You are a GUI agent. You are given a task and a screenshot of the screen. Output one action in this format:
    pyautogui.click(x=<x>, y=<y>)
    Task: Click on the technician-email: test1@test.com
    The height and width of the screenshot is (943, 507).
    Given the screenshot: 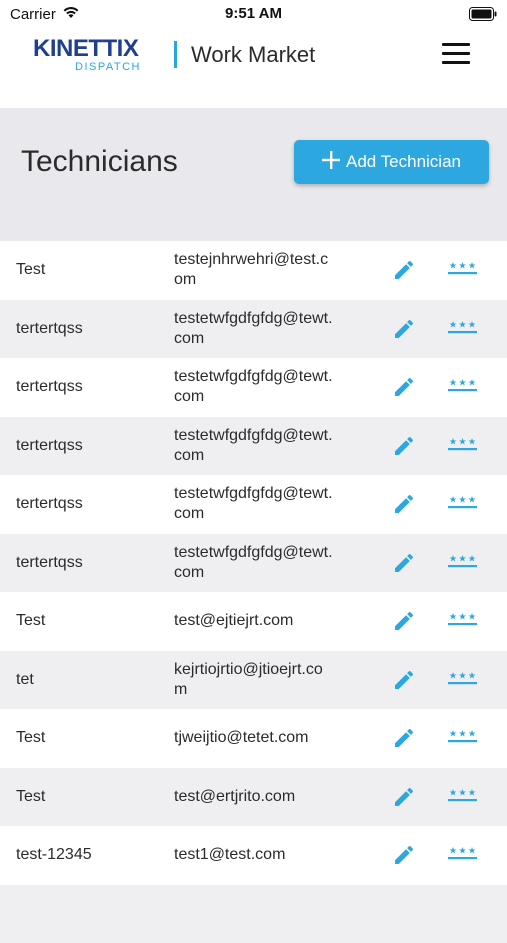 What is the action you would take?
    pyautogui.click(x=254, y=855)
    